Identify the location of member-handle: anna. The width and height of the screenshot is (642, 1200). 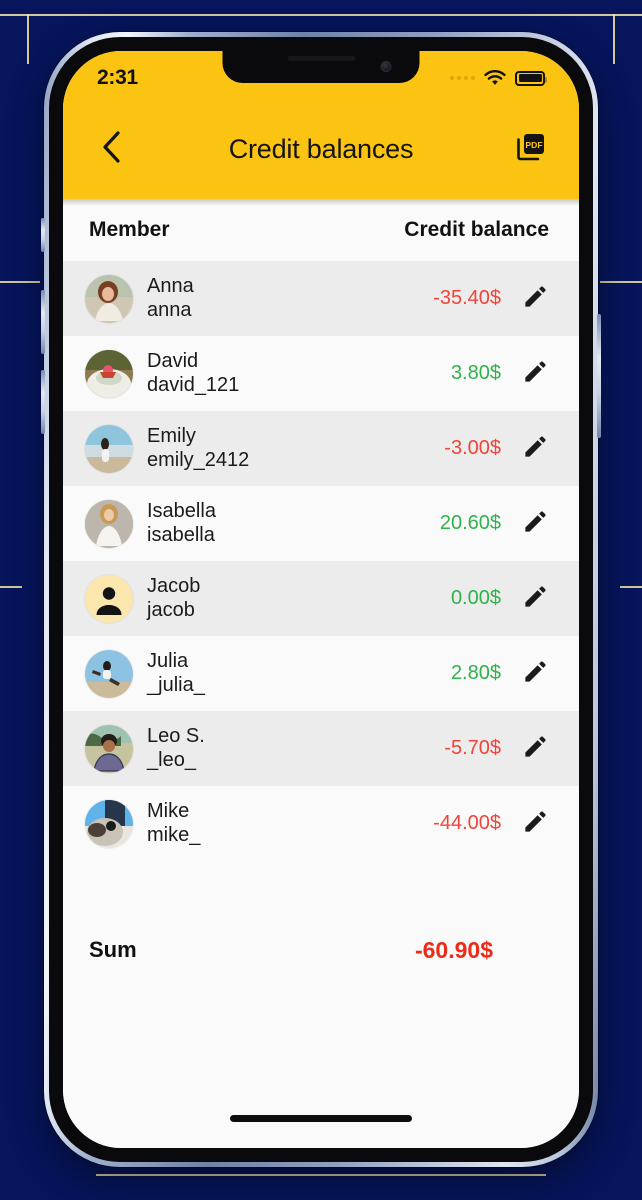
(169, 309).